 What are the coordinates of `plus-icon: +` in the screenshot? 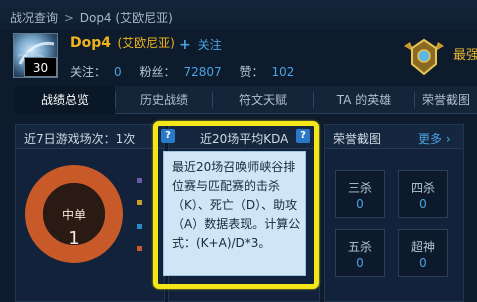 It's located at (185, 45).